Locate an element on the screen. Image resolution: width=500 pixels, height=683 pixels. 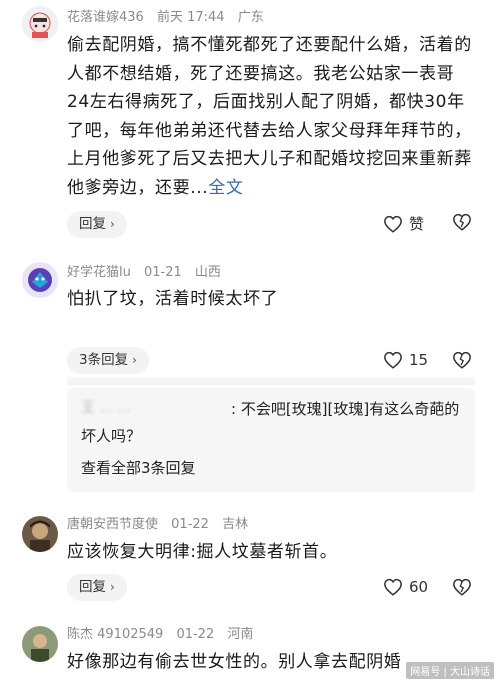
watermark: 网易号 | 大山诗话 is located at coordinates (450, 670).